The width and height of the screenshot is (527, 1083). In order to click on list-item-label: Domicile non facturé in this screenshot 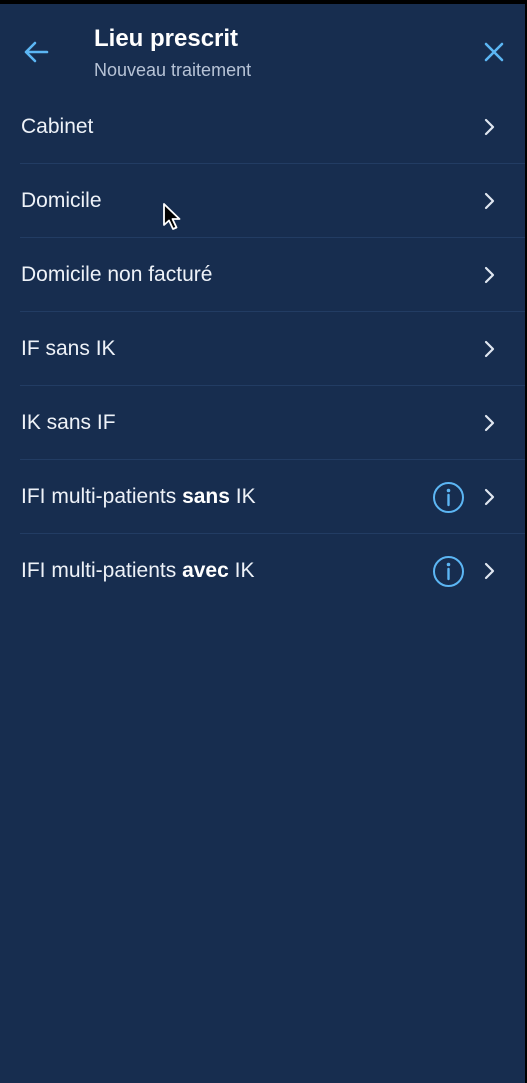, I will do `click(117, 274)`.